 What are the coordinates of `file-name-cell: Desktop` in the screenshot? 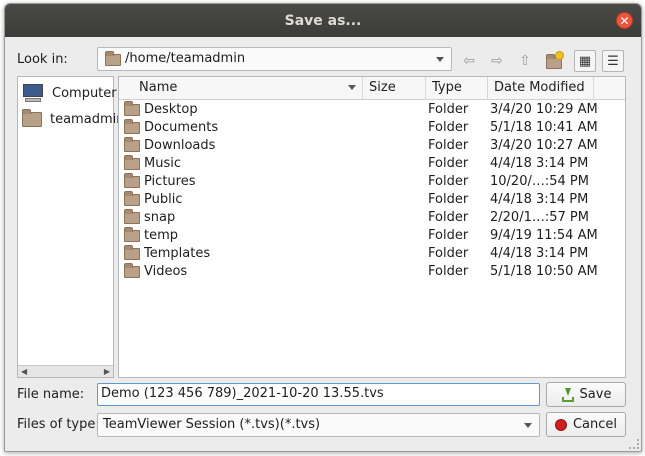 It's located at (171, 109).